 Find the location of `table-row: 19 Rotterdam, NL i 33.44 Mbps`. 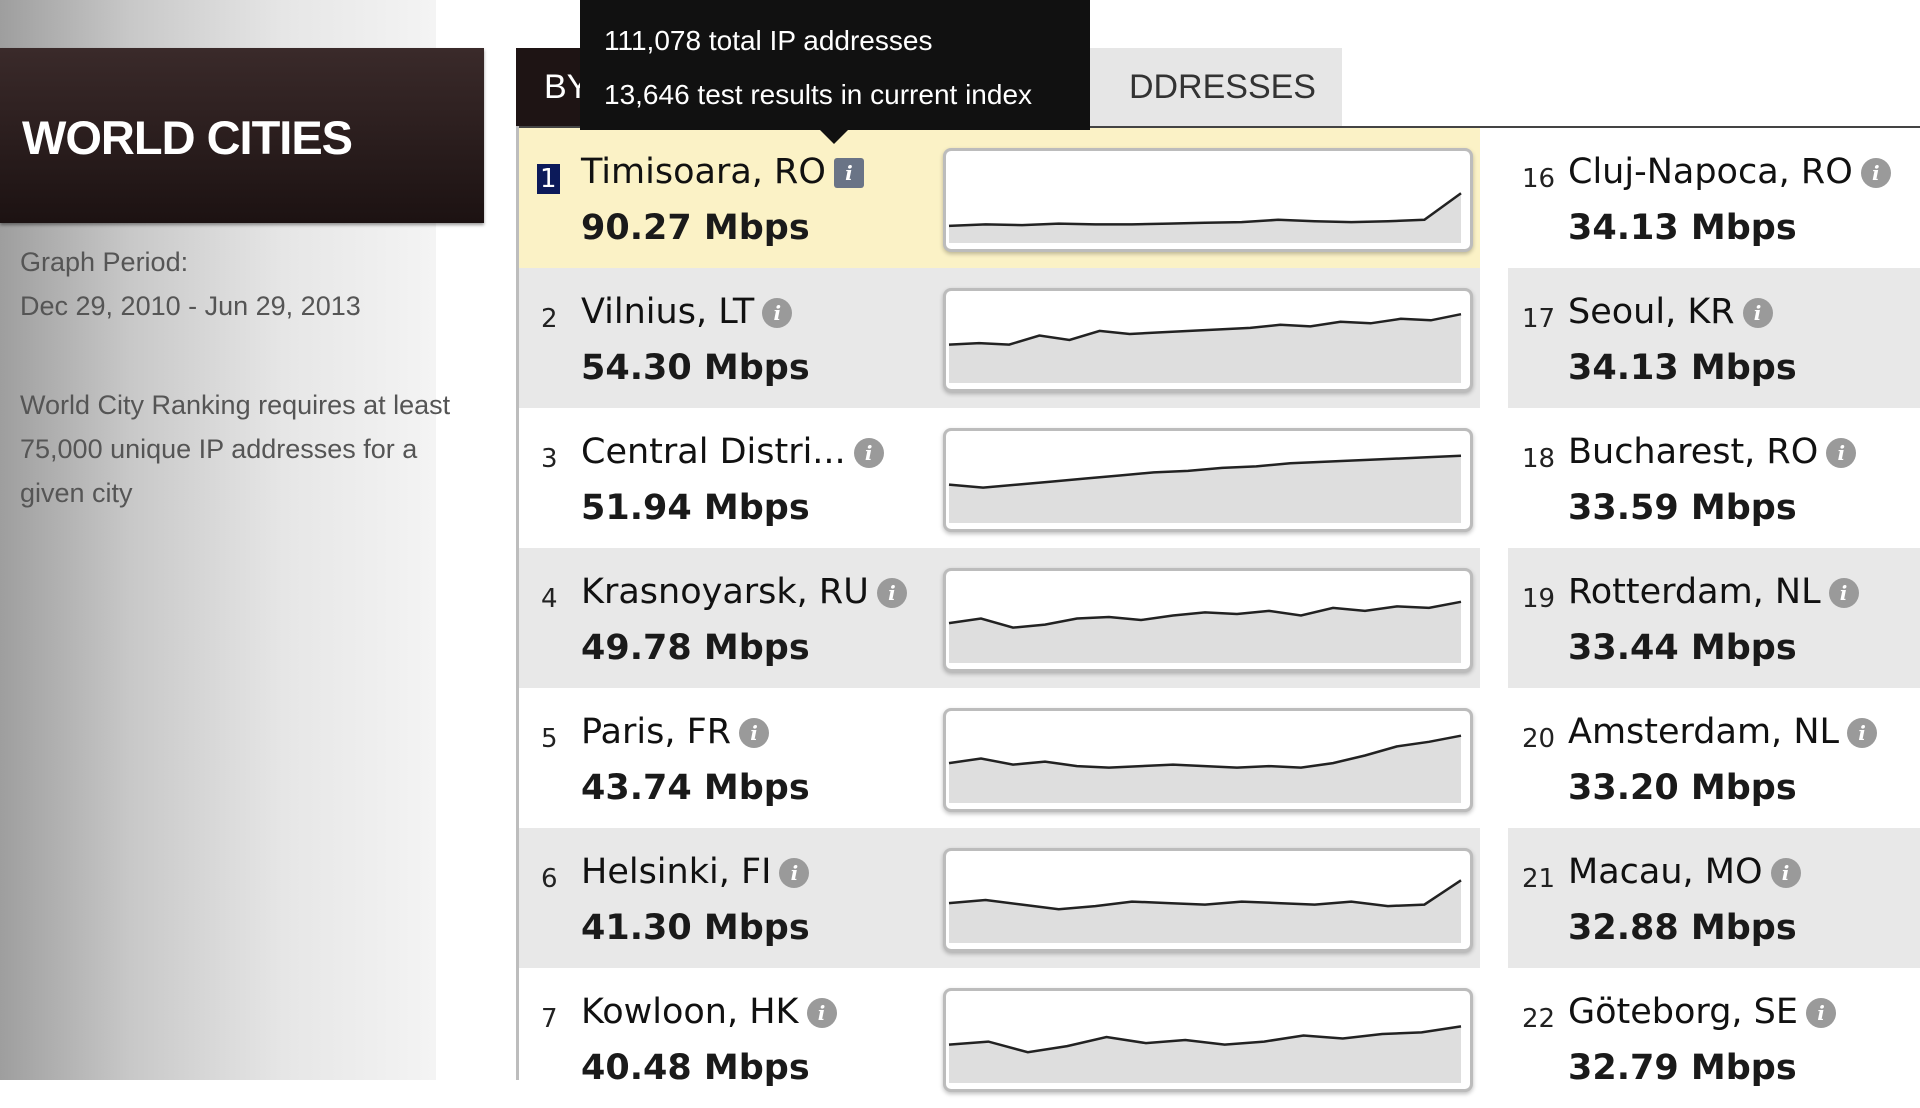

table-row: 19 Rotterdam, NL i 33.44 Mbps is located at coordinates (1714, 618).